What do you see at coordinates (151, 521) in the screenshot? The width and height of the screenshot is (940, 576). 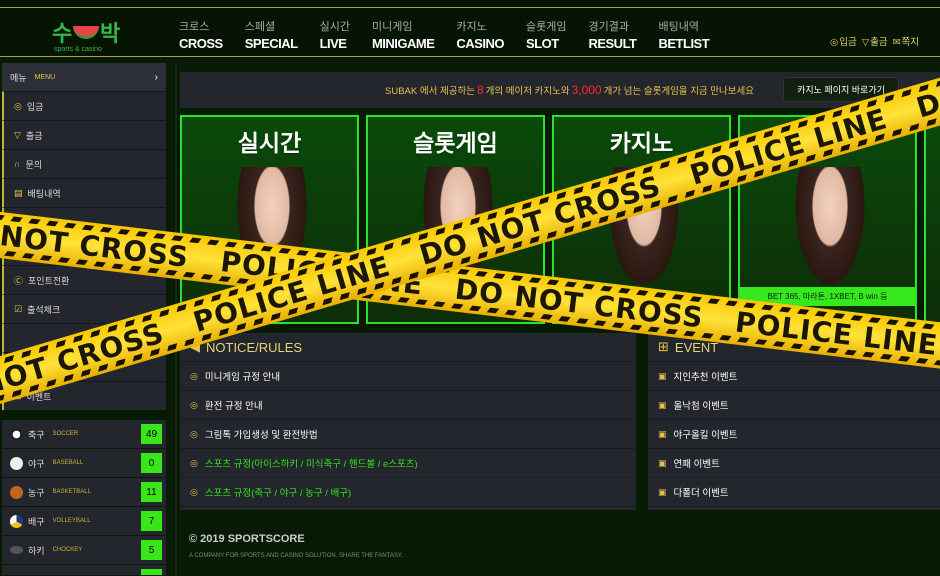 I see `sport-count: 7` at bounding box center [151, 521].